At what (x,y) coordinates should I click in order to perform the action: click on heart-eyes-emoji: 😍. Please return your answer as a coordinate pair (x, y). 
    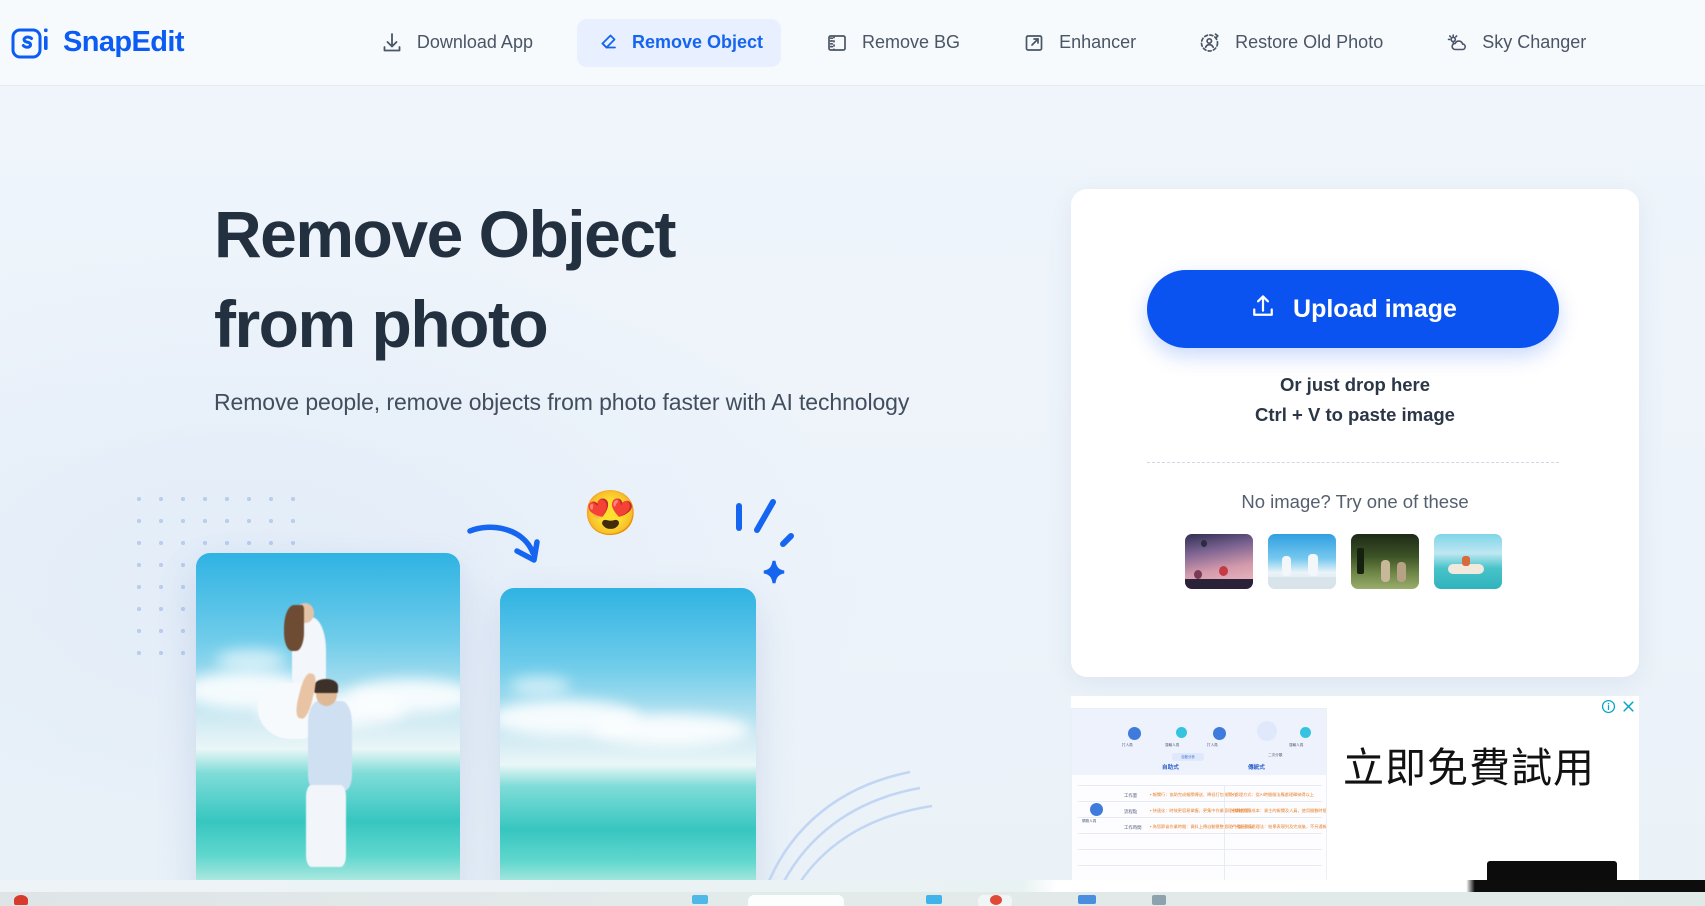
    Looking at the image, I should click on (610, 513).